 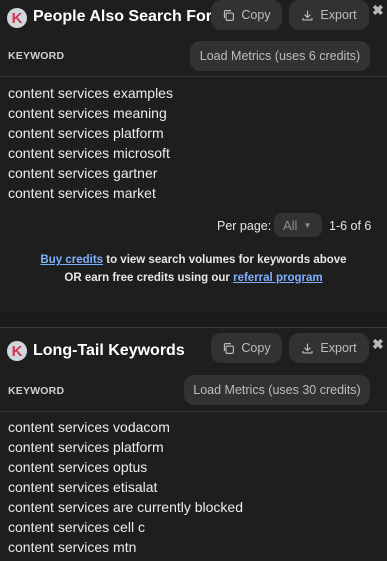 What do you see at coordinates (350, 226) in the screenshot?
I see `pagination-range: 1-6 of 6` at bounding box center [350, 226].